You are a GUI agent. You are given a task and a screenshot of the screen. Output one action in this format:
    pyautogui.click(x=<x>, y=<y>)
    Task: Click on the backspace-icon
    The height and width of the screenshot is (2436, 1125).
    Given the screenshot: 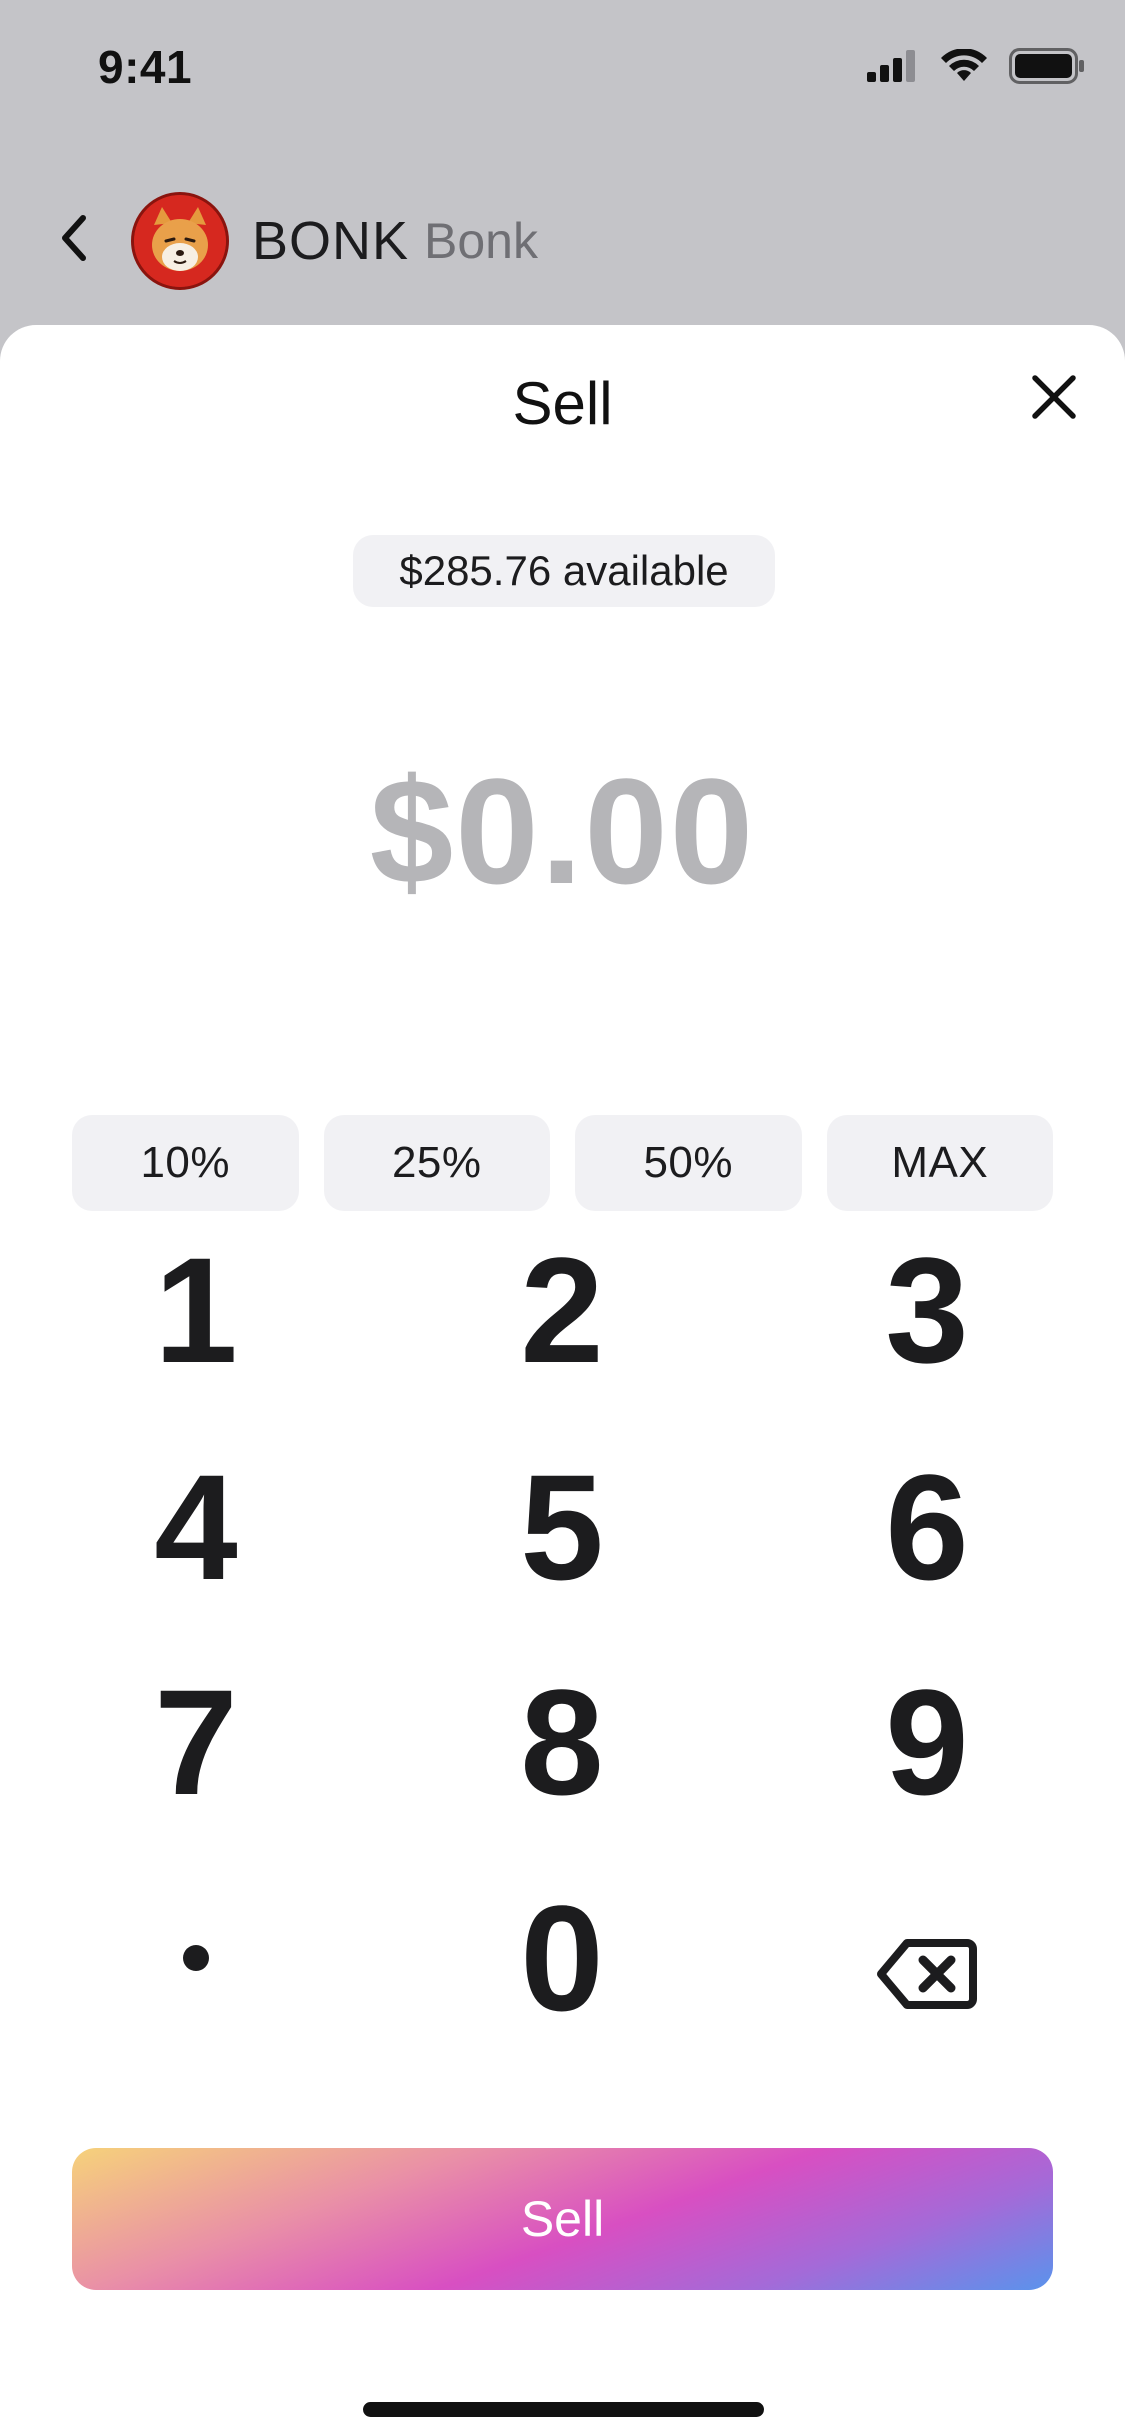 What is the action you would take?
    pyautogui.click(x=927, y=1958)
    